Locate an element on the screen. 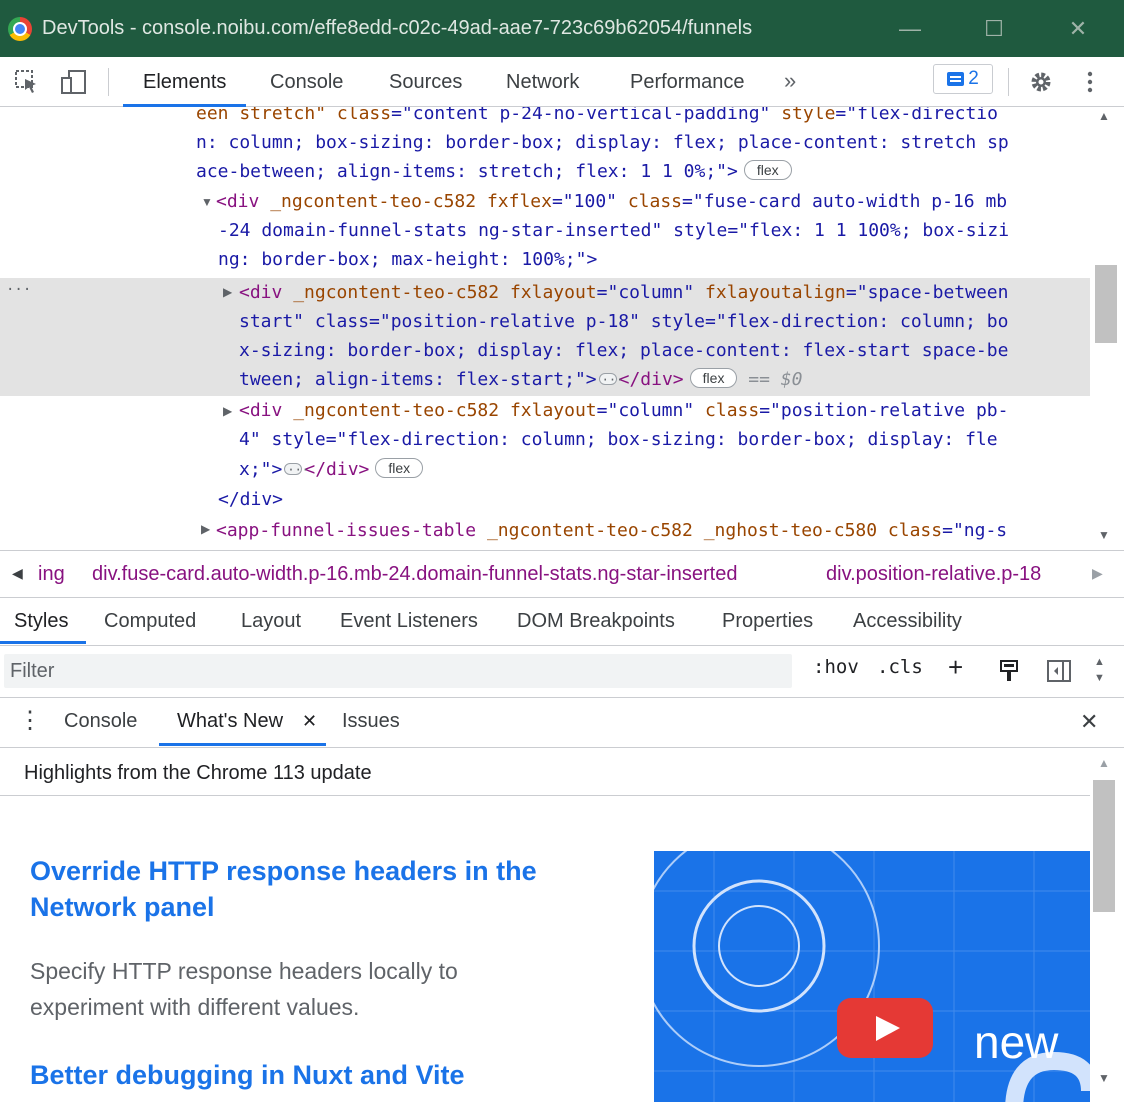  node-actions-dots: ··· is located at coordinates (18, 290).